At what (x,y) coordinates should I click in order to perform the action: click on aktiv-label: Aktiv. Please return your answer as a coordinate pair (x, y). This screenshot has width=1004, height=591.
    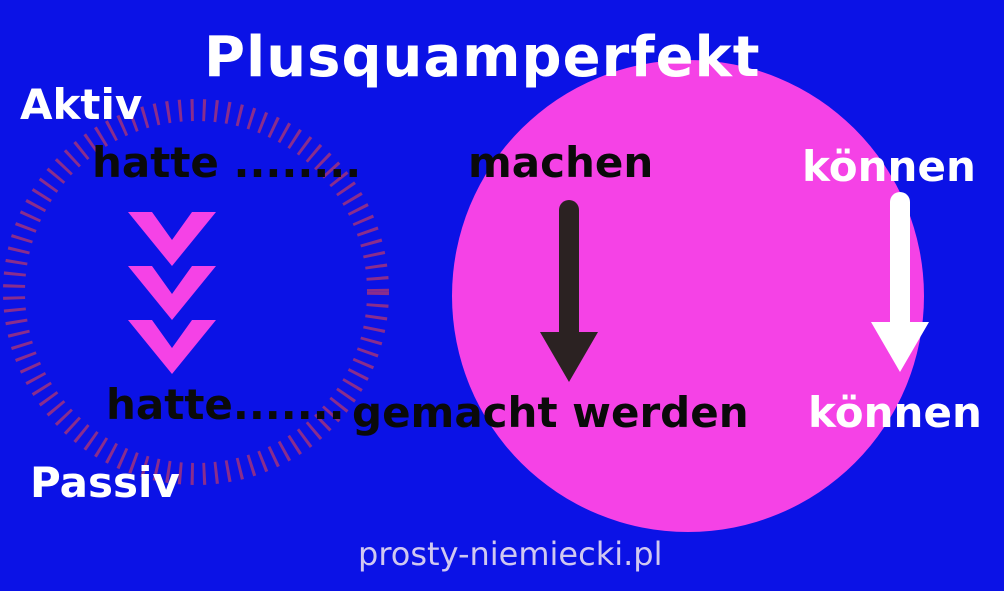
    Looking at the image, I should click on (81, 104).